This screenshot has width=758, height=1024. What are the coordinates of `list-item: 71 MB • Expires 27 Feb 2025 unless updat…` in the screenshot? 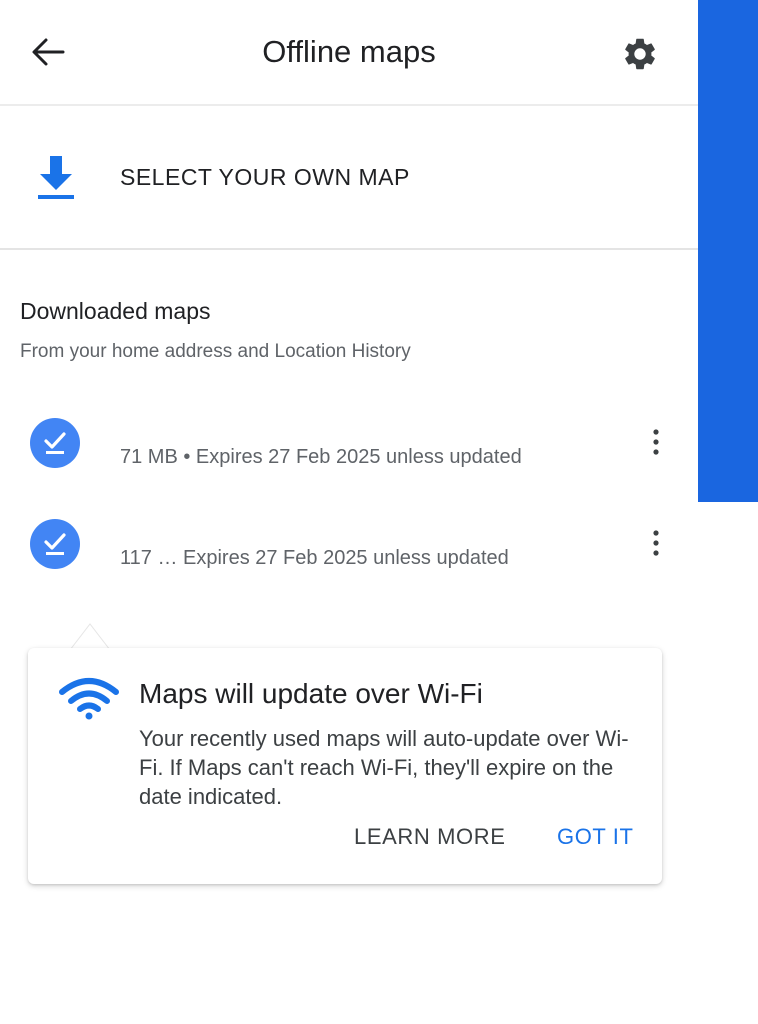 It's located at (349, 442).